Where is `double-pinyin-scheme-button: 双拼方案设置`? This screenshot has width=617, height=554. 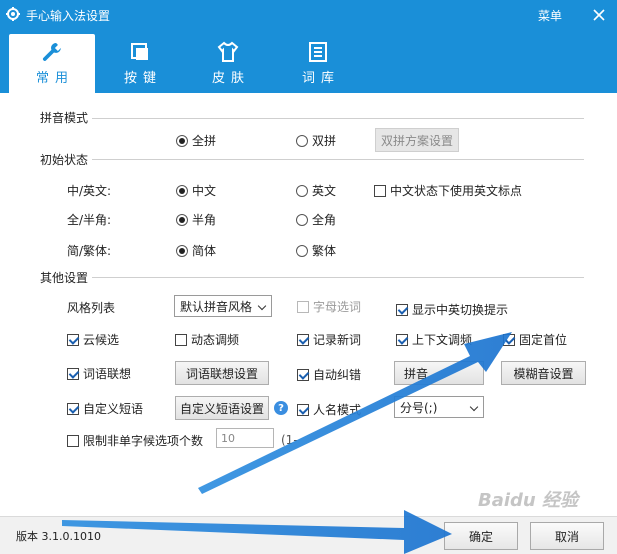 double-pinyin-scheme-button: 双拼方案设置 is located at coordinates (417, 140).